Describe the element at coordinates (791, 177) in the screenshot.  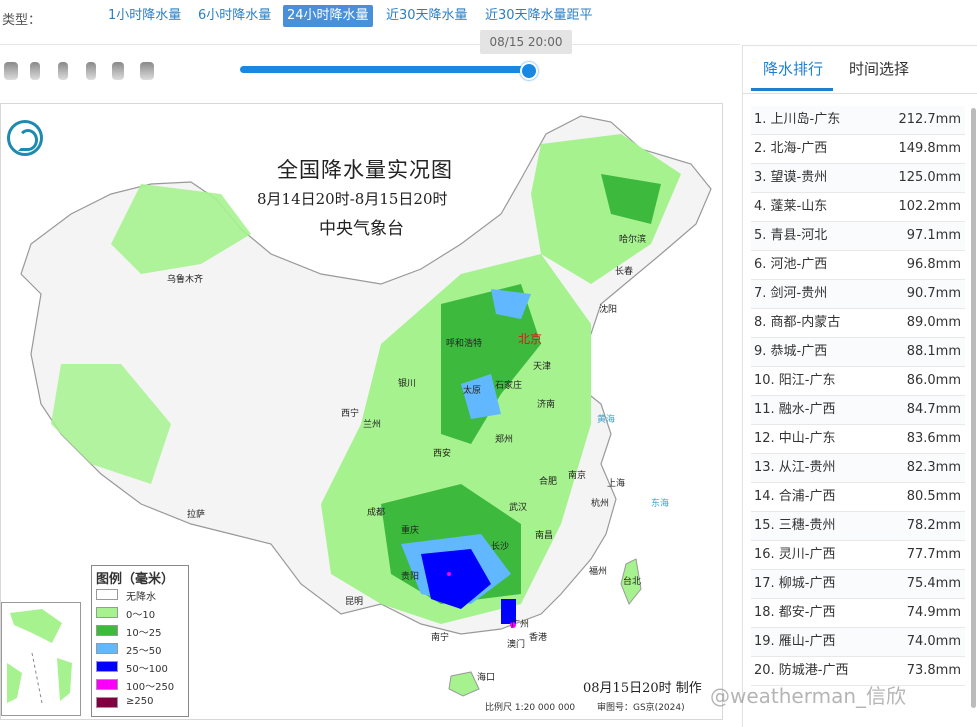
I see `station-name: 3. 望谟-贵州` at that location.